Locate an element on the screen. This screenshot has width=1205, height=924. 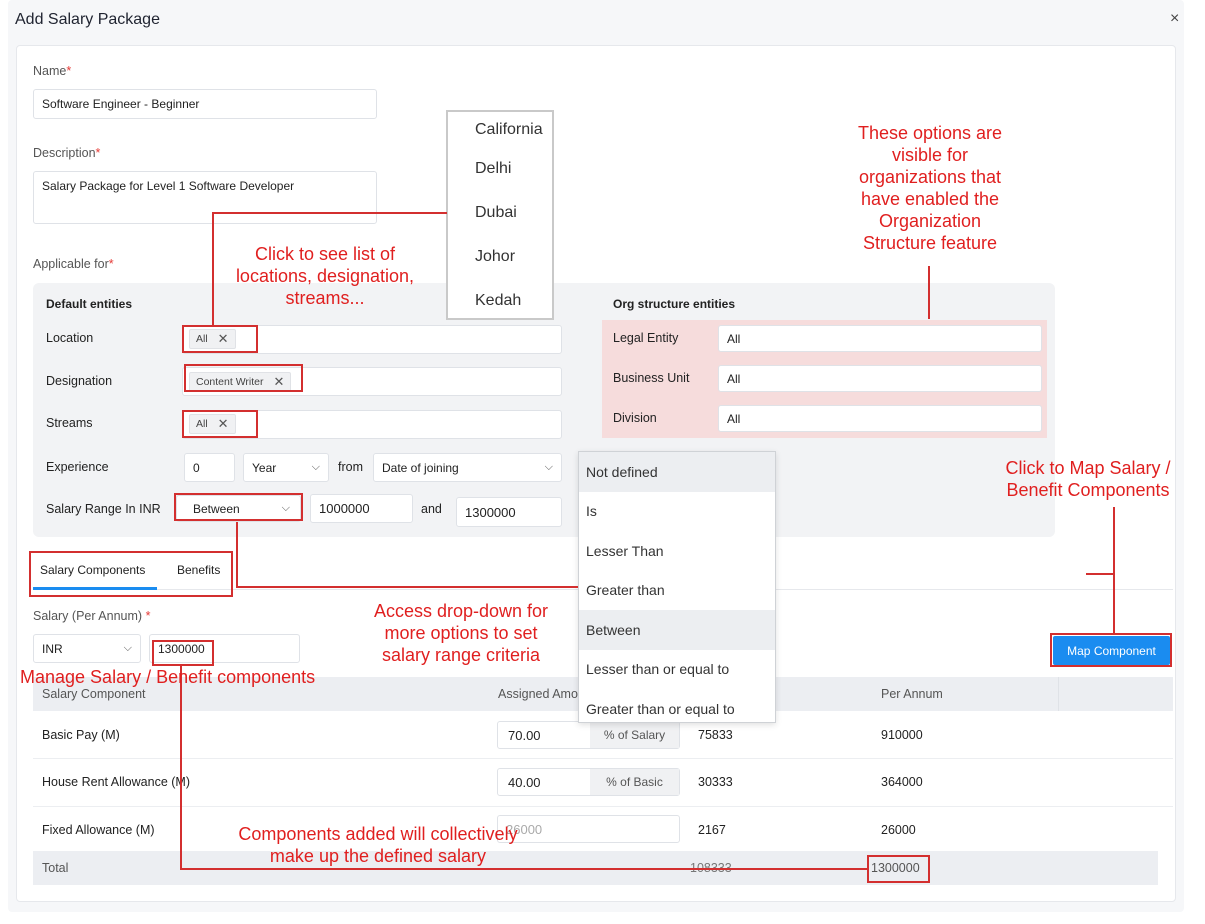
location-label: Location is located at coordinates (70, 338).